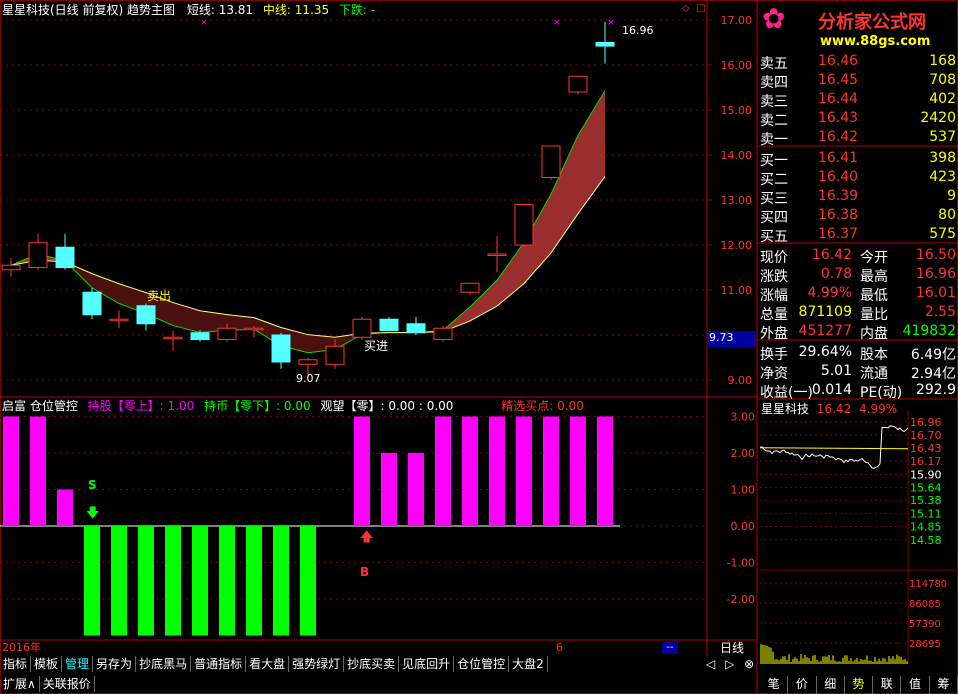  Describe the element at coordinates (928, 584) in the screenshot. I see `mini-vol-tick: 114780` at that location.